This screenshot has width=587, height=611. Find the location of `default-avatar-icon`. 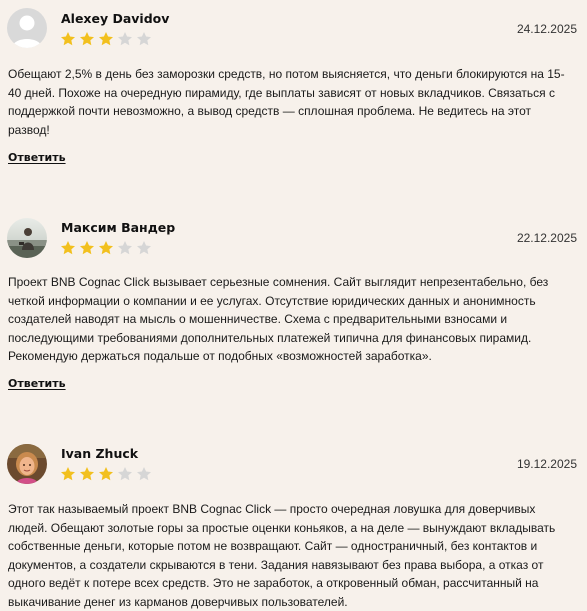

default-avatar-icon is located at coordinates (27, 28).